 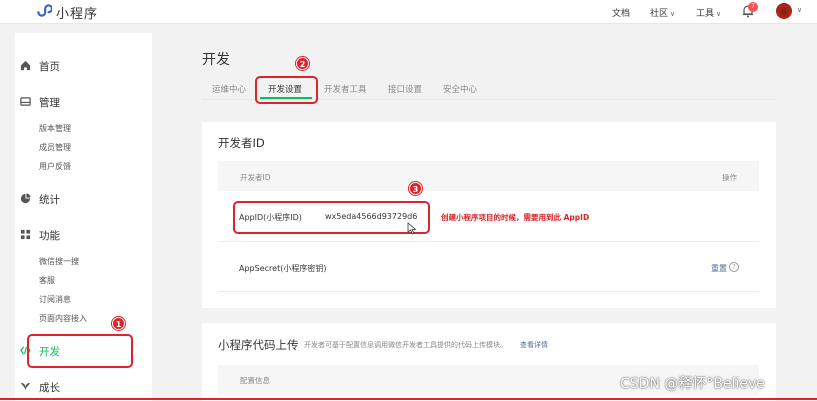 I want to click on column-header-action: 操作, so click(x=729, y=177).